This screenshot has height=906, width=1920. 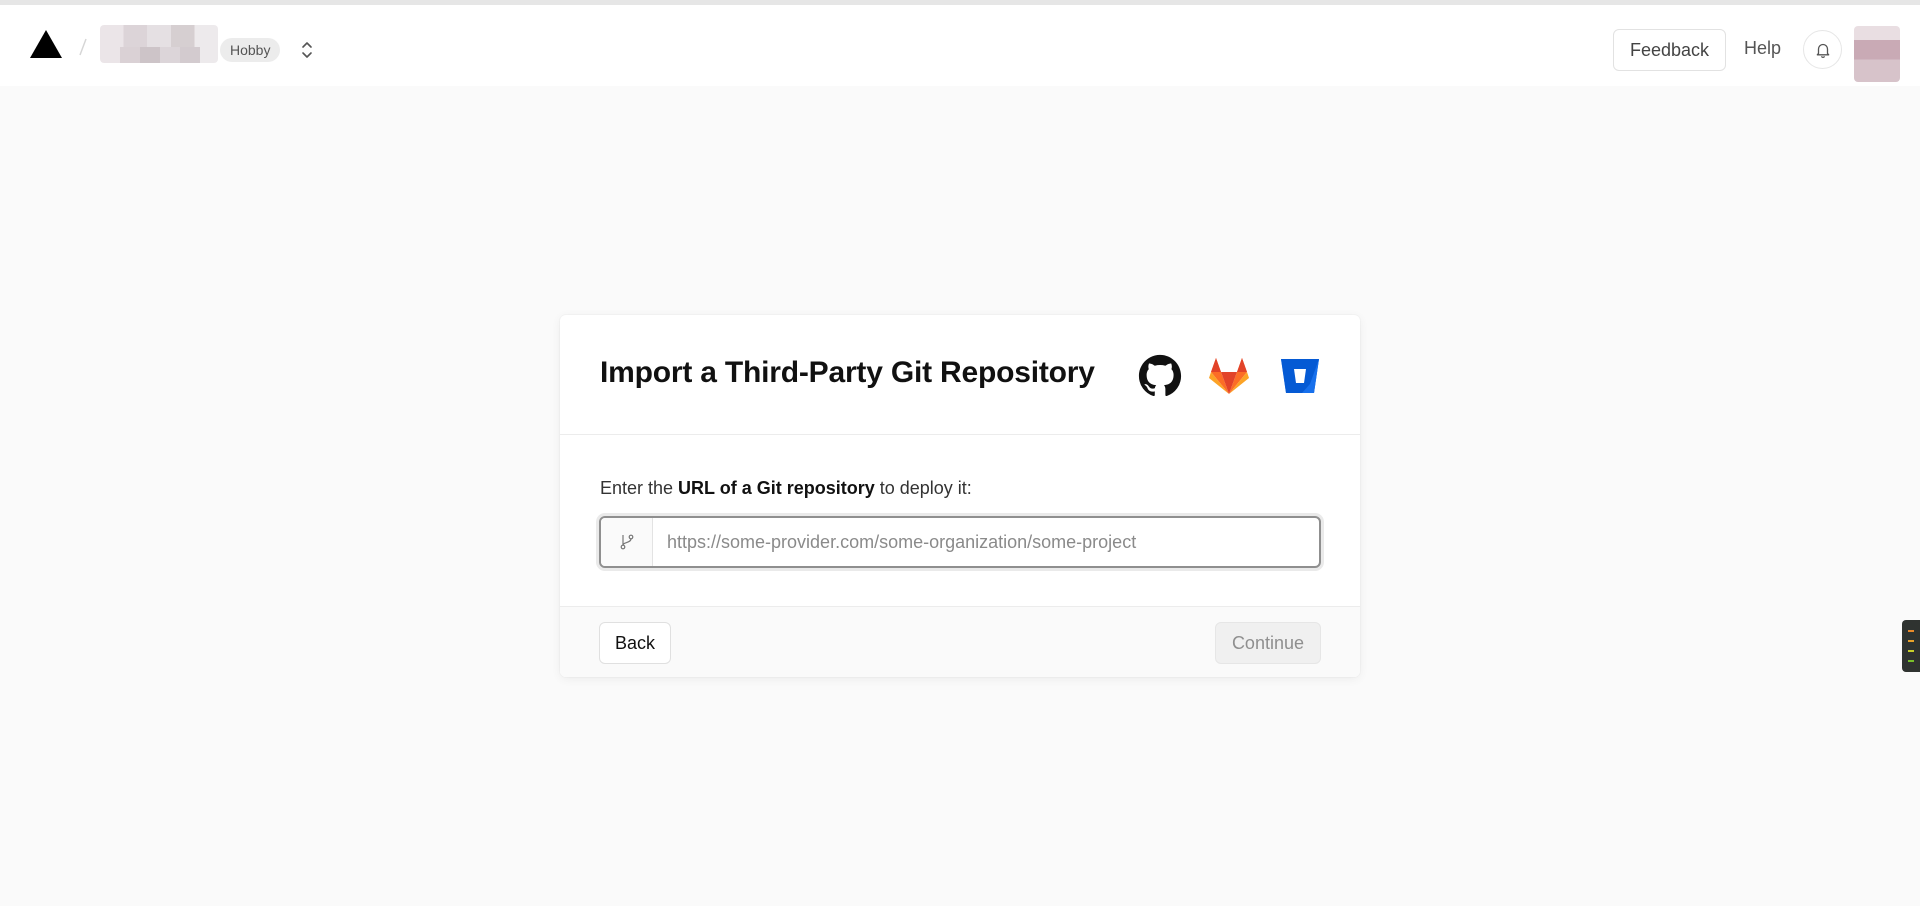 I want to click on url-prompt-bold: URL of a Git repository, so click(x=776, y=488).